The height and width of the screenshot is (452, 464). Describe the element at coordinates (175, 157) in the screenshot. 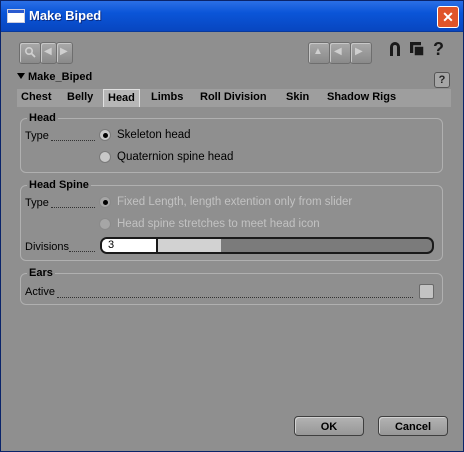

I see `quaternion-spine-head-label: Quaternion spine head` at that location.